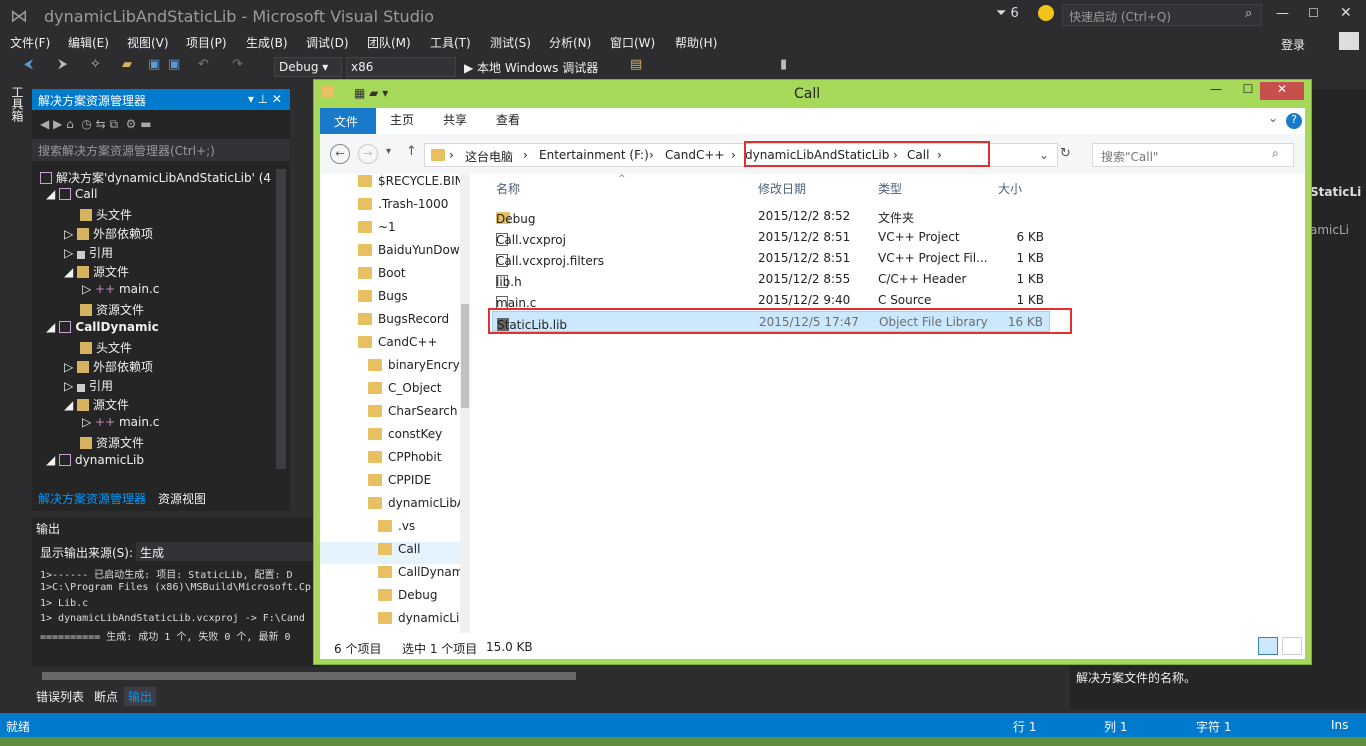 The height and width of the screenshot is (746, 1366). Describe the element at coordinates (237, 67) in the screenshot. I see `redo-icon: ↷` at that location.